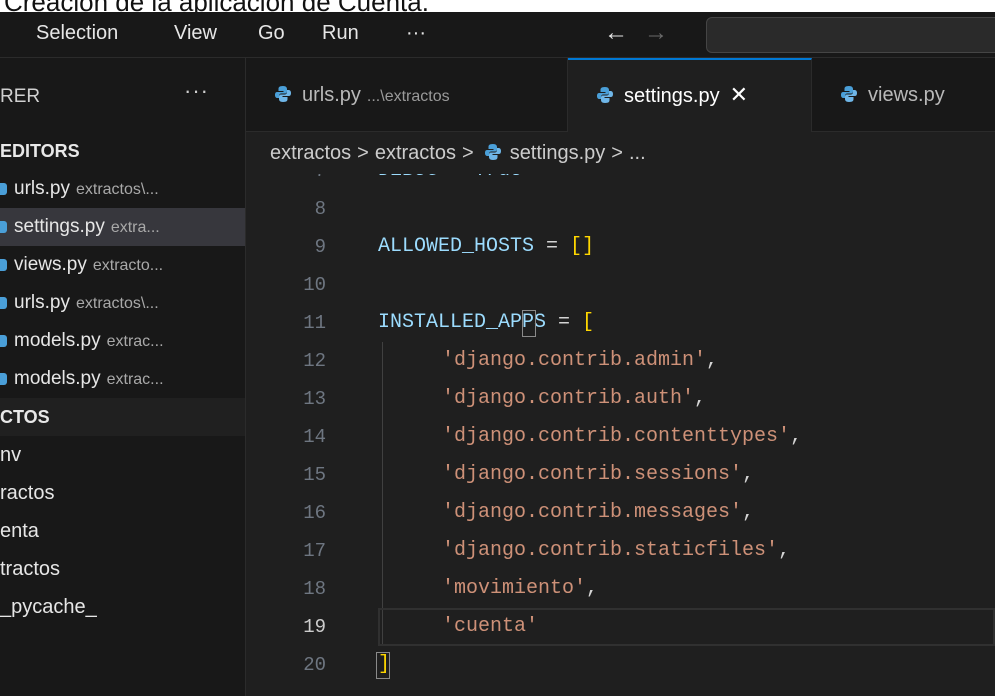 Image resolution: width=995 pixels, height=696 pixels. Describe the element at coordinates (656, 35) in the screenshot. I see `forward-arrow-icon: →` at that location.